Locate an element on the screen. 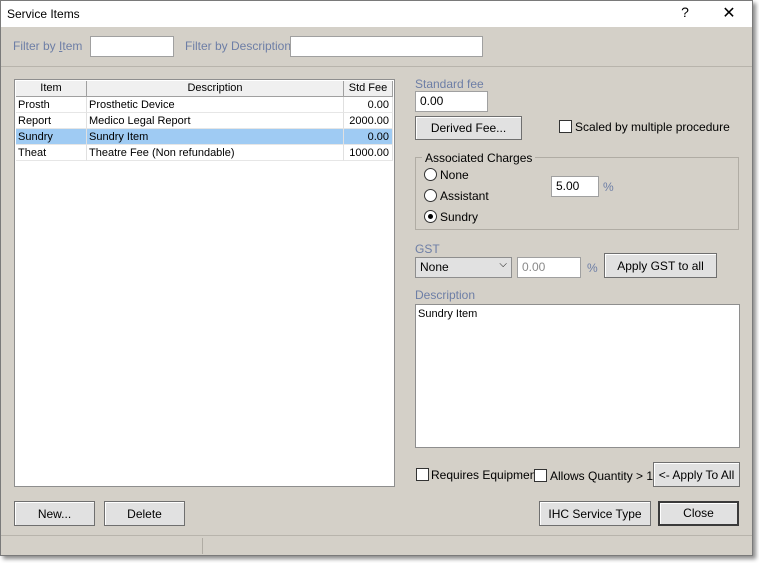 The height and width of the screenshot is (563, 759). filter-bar: Filter by Item Filter by Description is located at coordinates (376, 47).